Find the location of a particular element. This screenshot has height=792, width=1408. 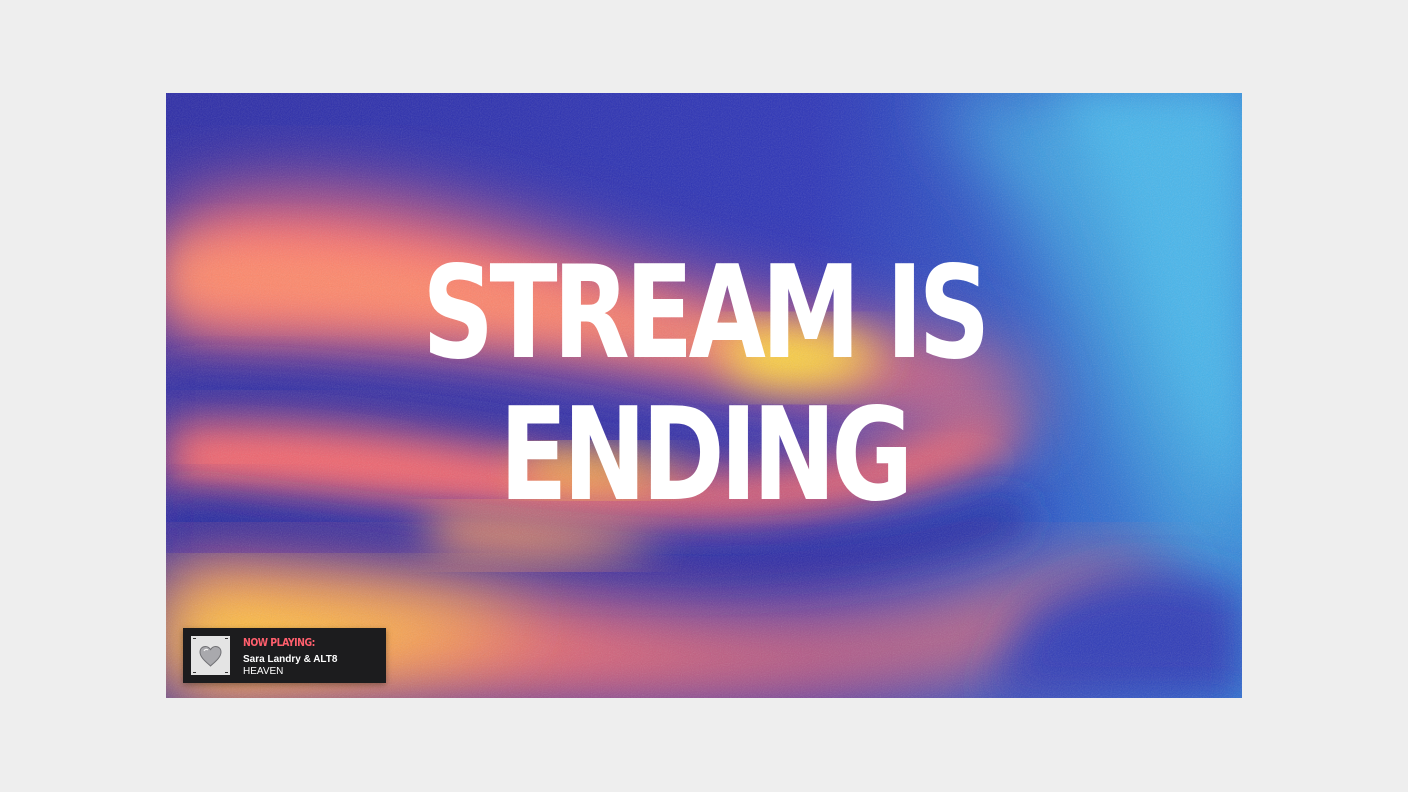

track-artist: Sara Landry & ALT8 is located at coordinates (290, 659).